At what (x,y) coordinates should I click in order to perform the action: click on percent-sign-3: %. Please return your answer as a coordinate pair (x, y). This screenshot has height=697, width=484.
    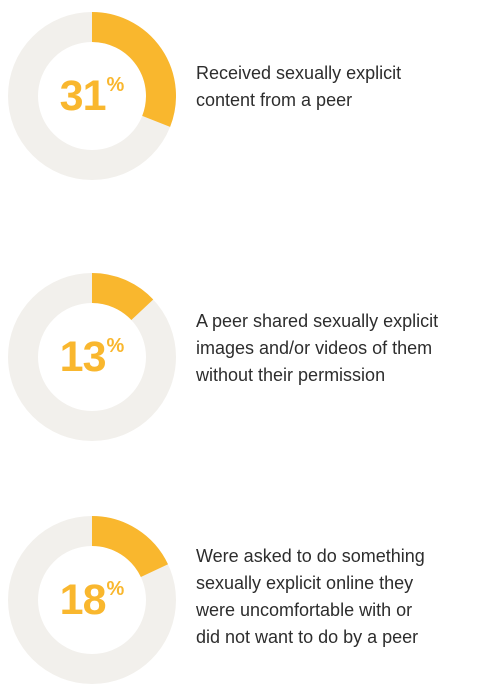
    Looking at the image, I should click on (115, 589).